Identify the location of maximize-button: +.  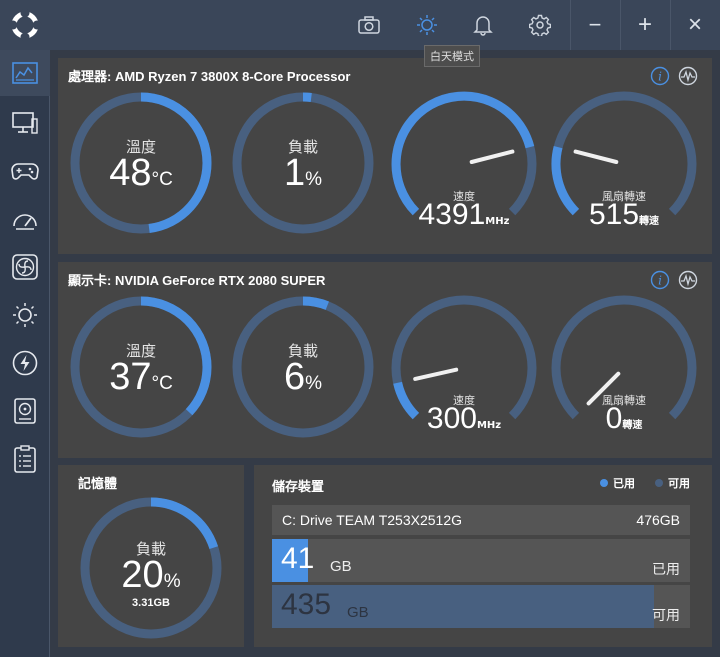
(645, 25).